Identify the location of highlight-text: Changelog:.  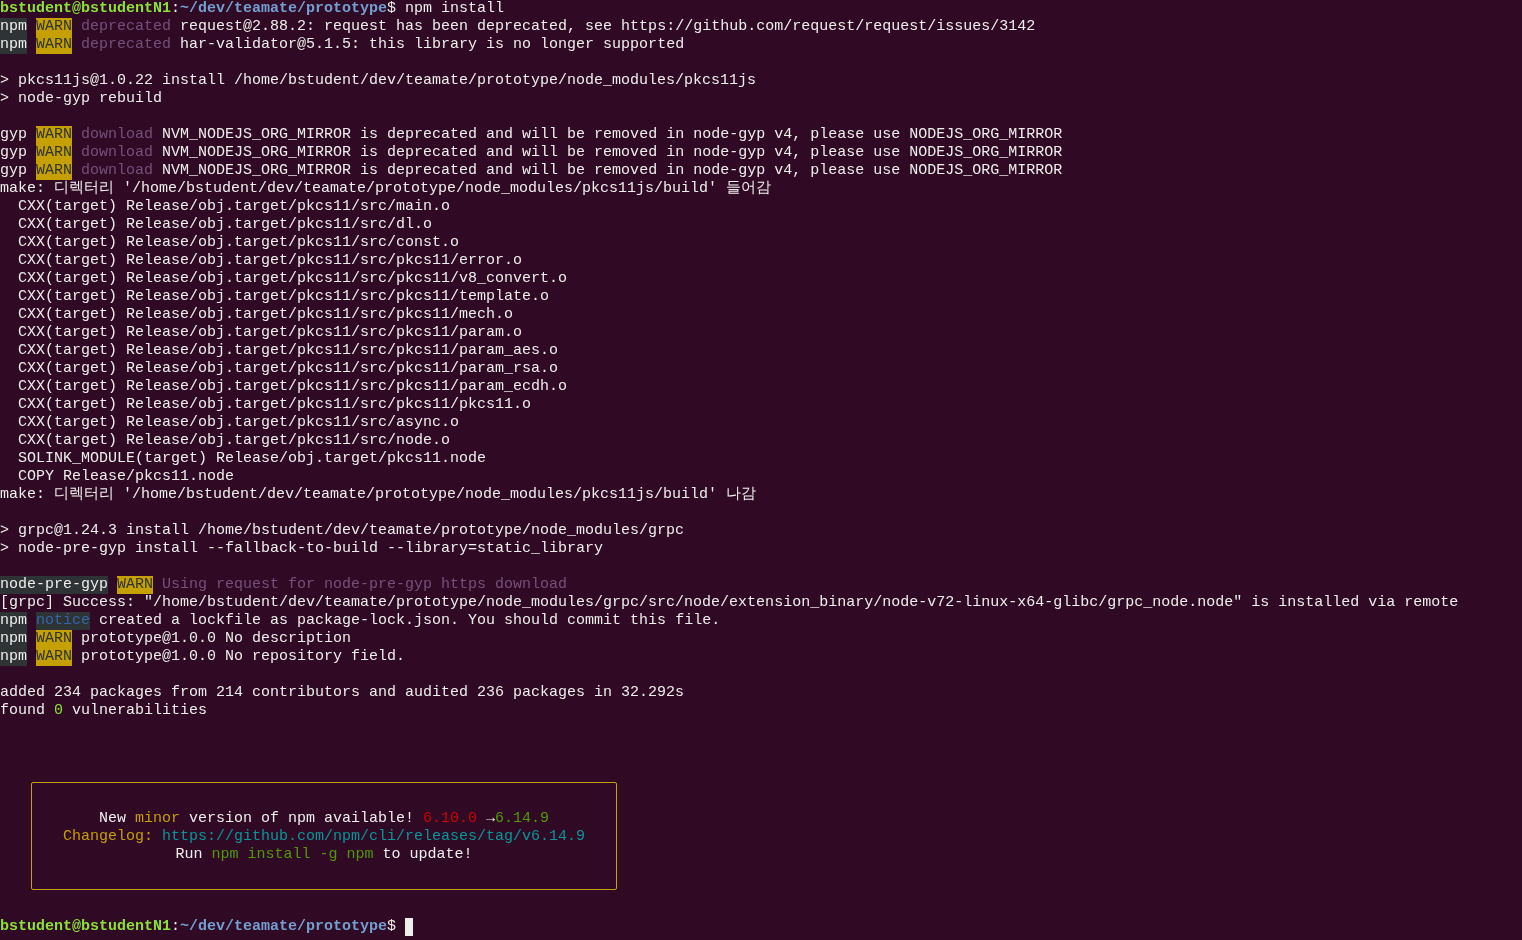
(107, 837).